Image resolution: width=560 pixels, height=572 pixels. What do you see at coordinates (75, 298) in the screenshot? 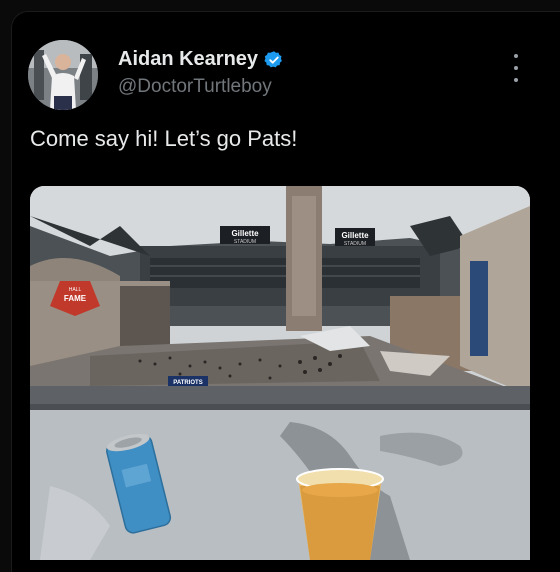
I see `hof-main: FAME` at bounding box center [75, 298].